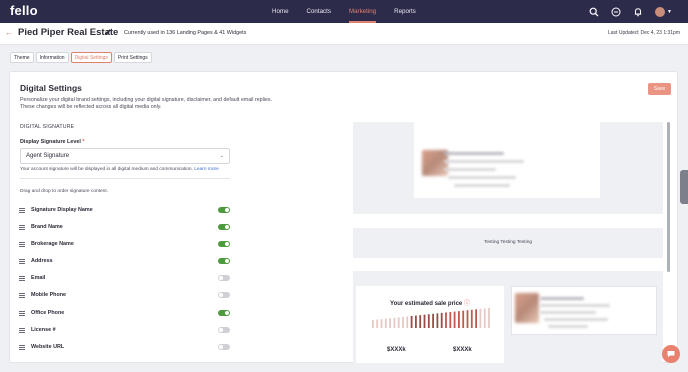 The height and width of the screenshot is (372, 688). What do you see at coordinates (584, 310) in the screenshot?
I see `blurred-agent-card` at bounding box center [584, 310].